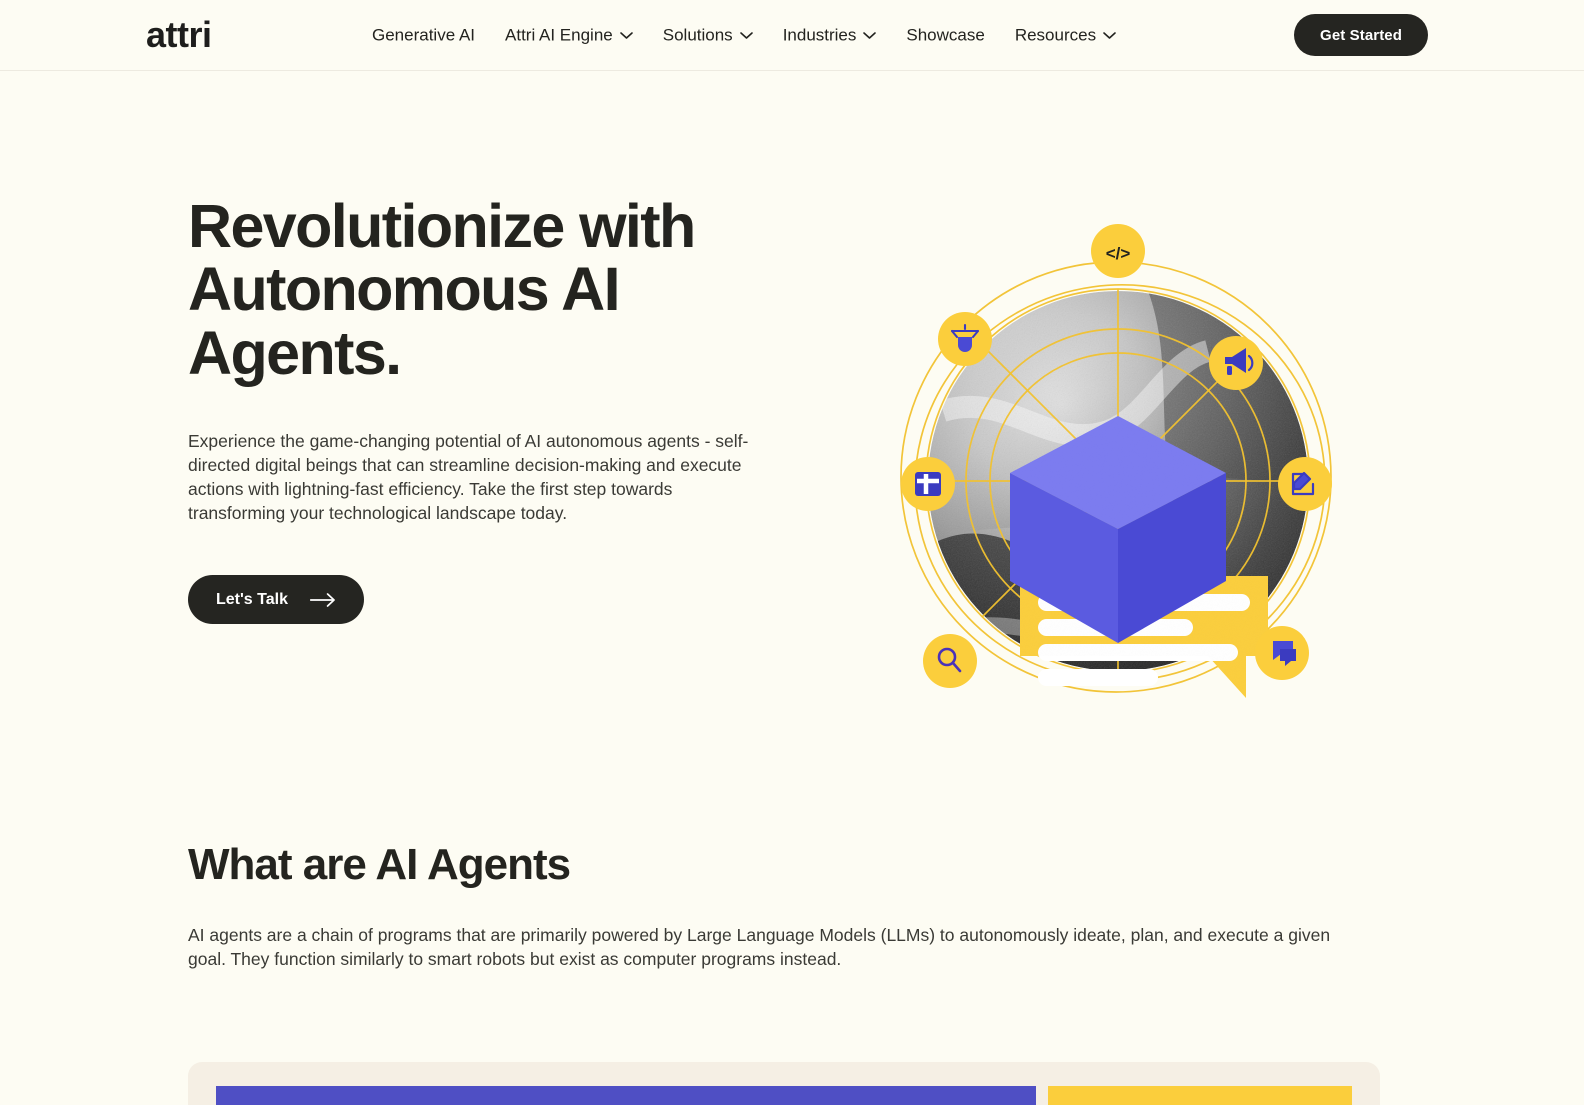 The image size is (1584, 1105). Describe the element at coordinates (965, 339) in the screenshot. I see `drone-icon` at that location.